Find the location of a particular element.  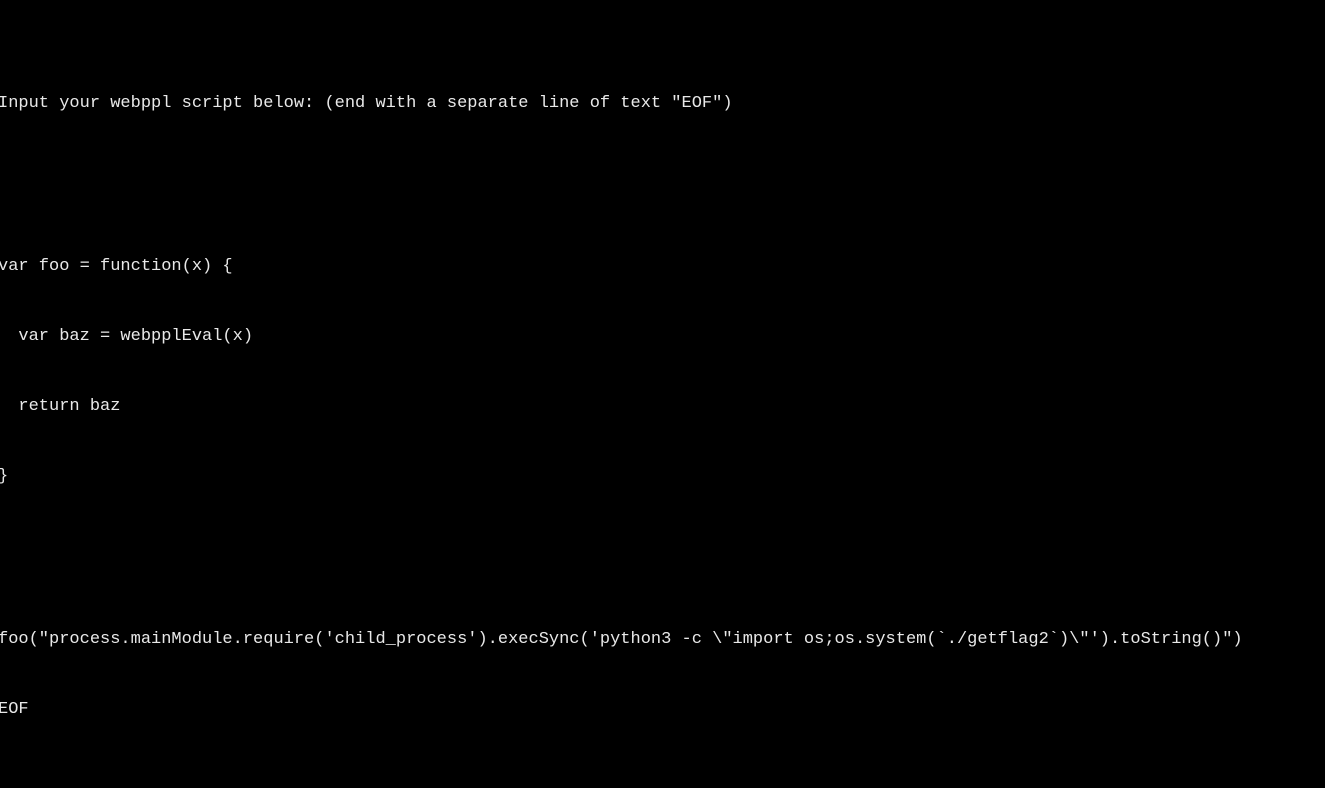

terminal-line-code-function-close: } is located at coordinates (662, 476).